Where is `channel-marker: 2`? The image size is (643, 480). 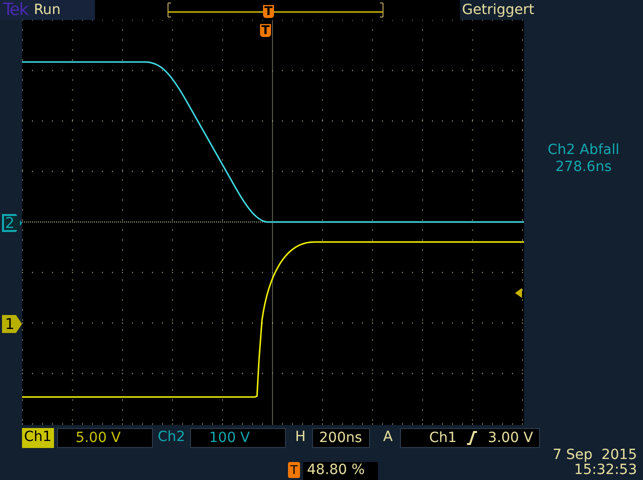 channel-marker: 2 is located at coordinates (12, 223).